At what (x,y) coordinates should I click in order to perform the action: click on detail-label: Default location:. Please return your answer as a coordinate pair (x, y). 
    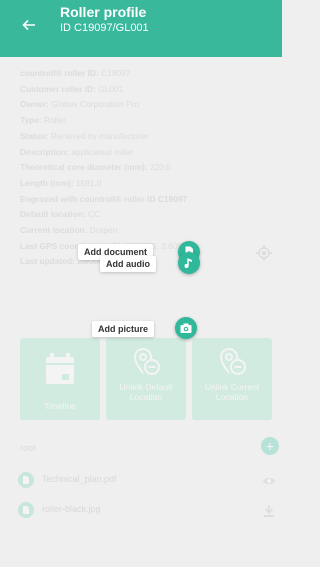
    Looking at the image, I should click on (53, 214).